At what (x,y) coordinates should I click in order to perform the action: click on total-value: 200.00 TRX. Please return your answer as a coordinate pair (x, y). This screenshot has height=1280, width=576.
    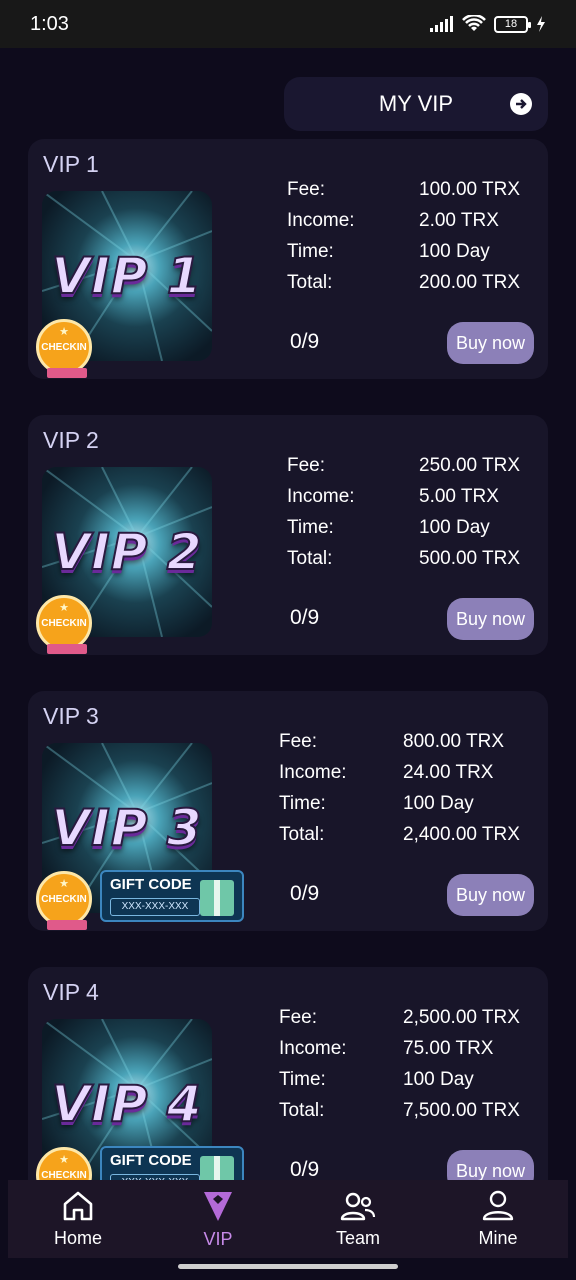
    Looking at the image, I should click on (470, 282).